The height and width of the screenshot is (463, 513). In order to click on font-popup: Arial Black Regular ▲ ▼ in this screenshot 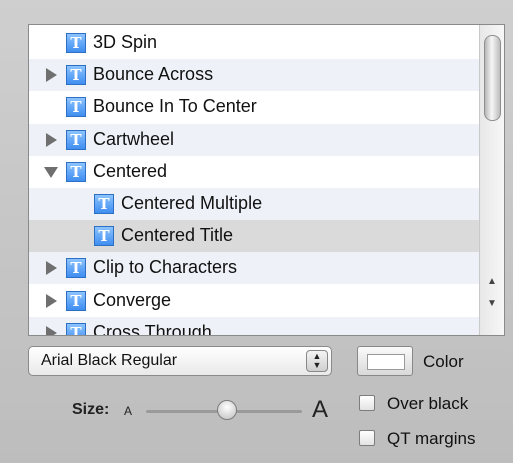, I will do `click(180, 361)`.